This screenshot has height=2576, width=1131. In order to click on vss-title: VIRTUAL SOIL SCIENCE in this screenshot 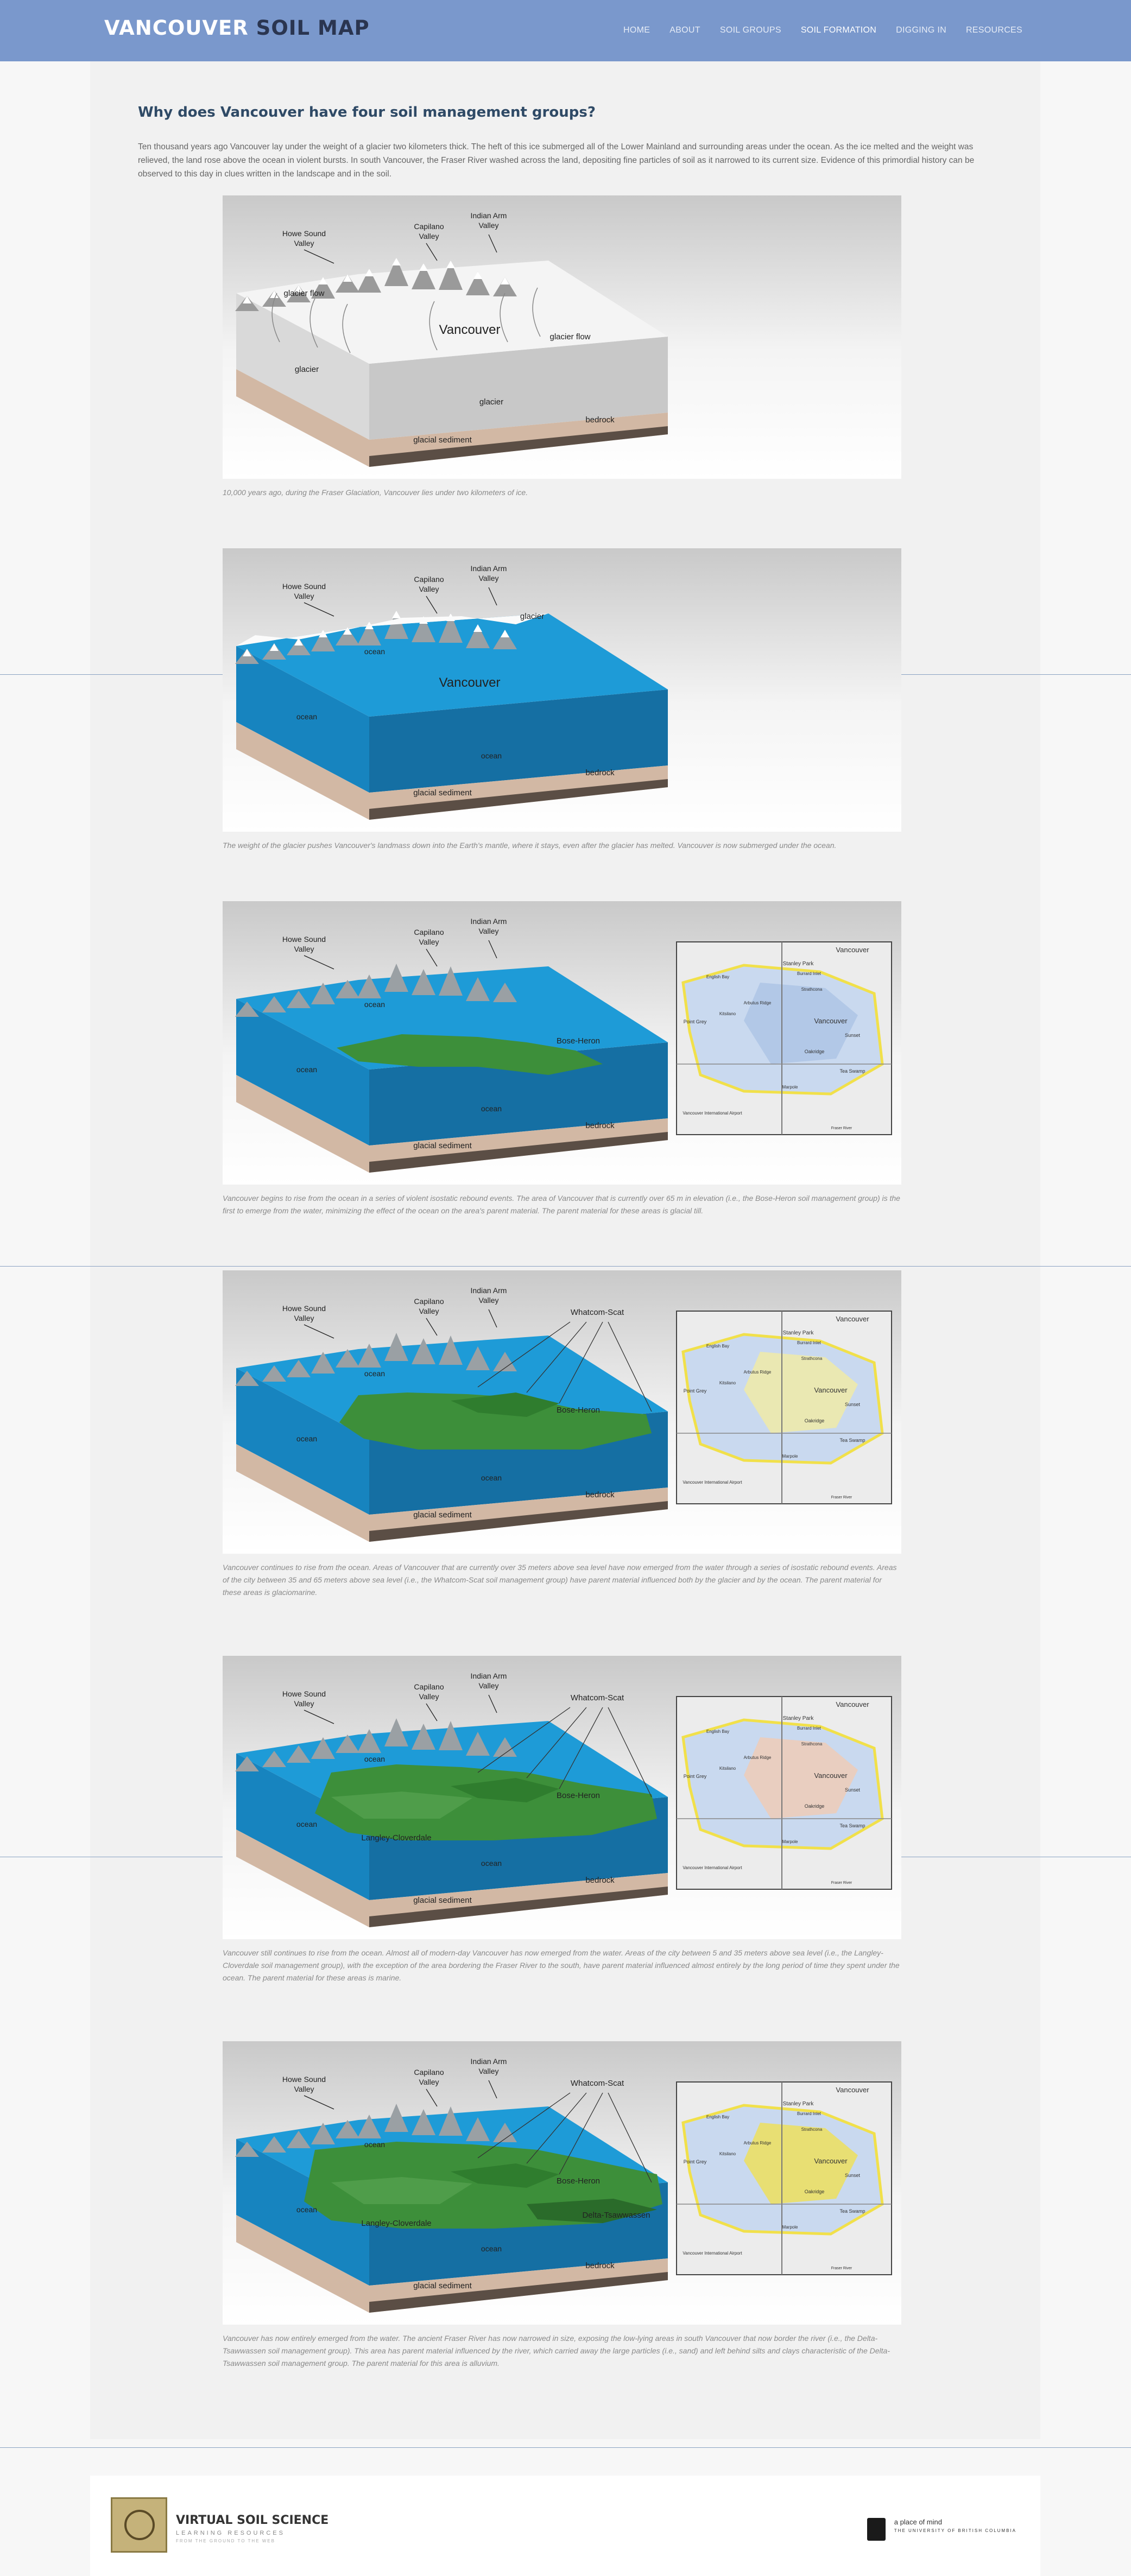, I will do `click(252, 2520)`.